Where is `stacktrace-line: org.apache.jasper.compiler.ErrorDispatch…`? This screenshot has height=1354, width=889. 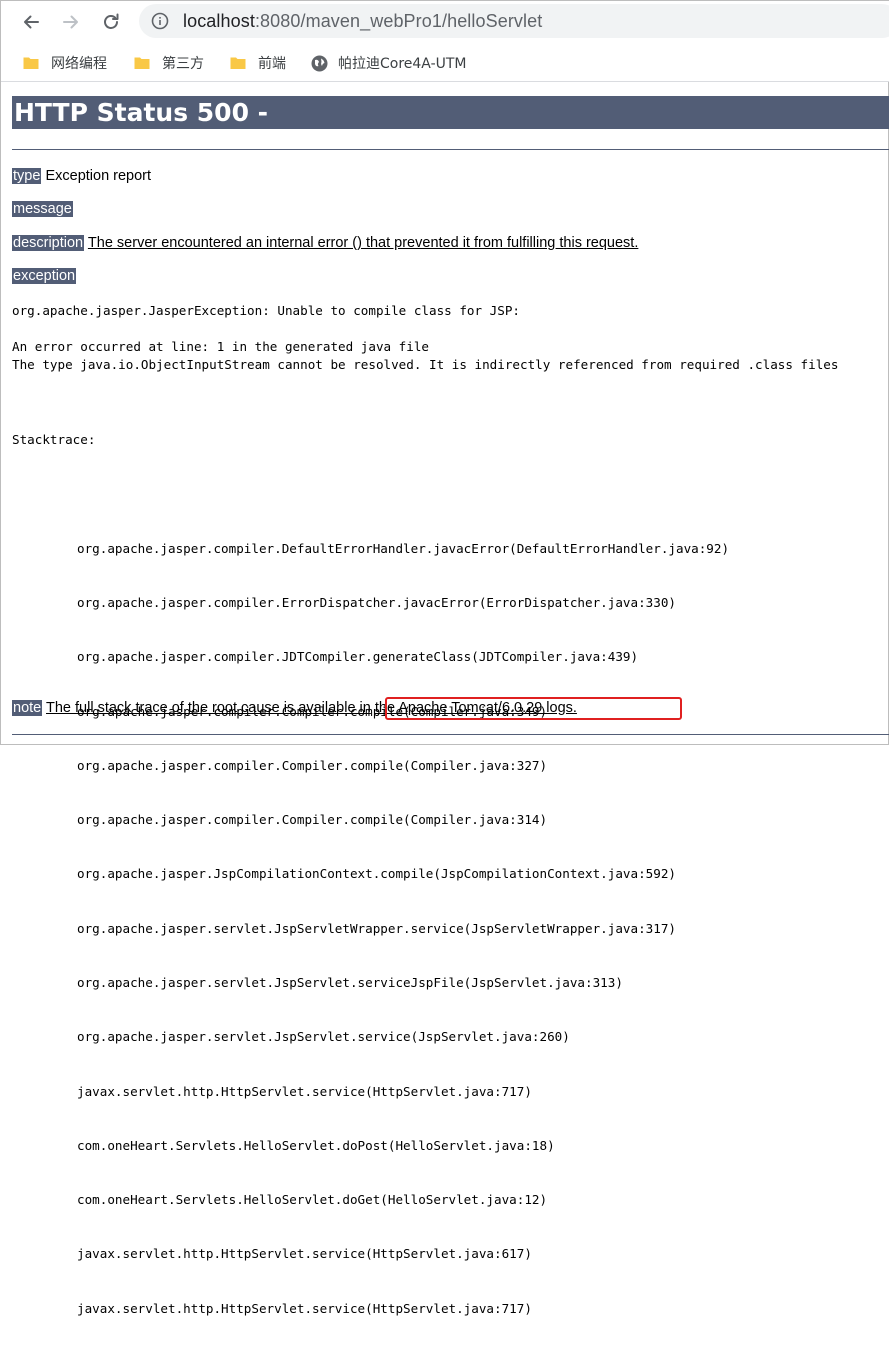 stacktrace-line: org.apache.jasper.compiler.ErrorDispatch… is located at coordinates (376, 603).